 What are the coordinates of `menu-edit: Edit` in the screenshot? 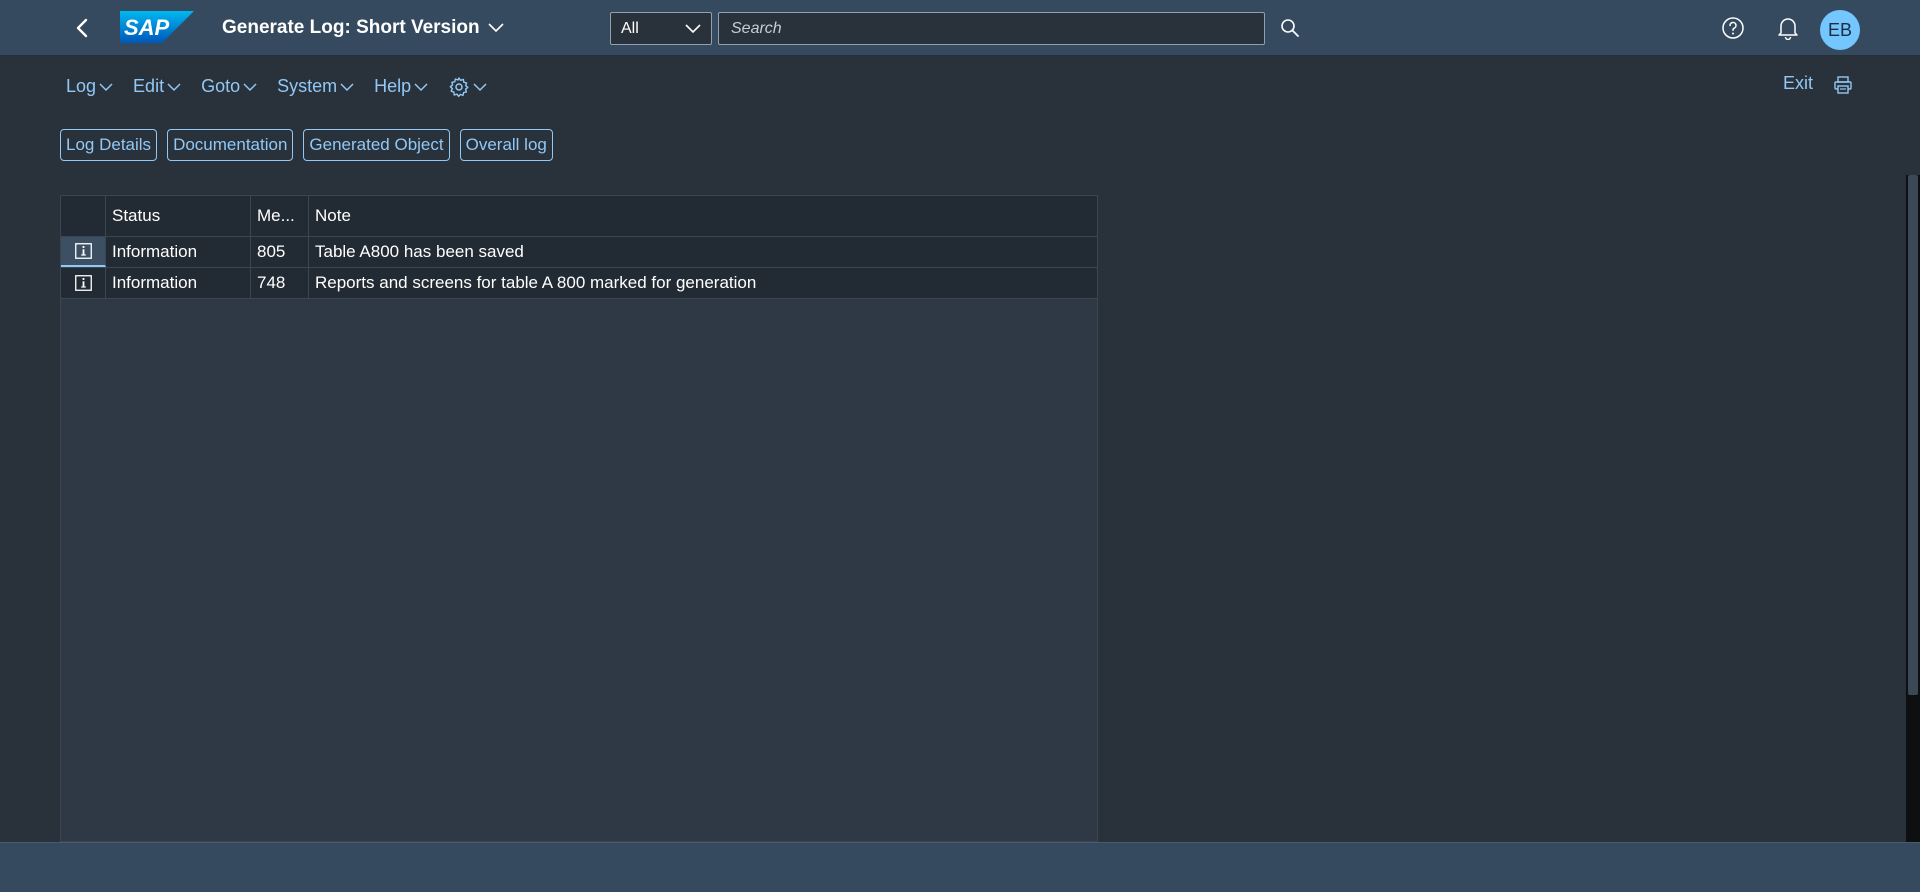 It's located at (157, 86).